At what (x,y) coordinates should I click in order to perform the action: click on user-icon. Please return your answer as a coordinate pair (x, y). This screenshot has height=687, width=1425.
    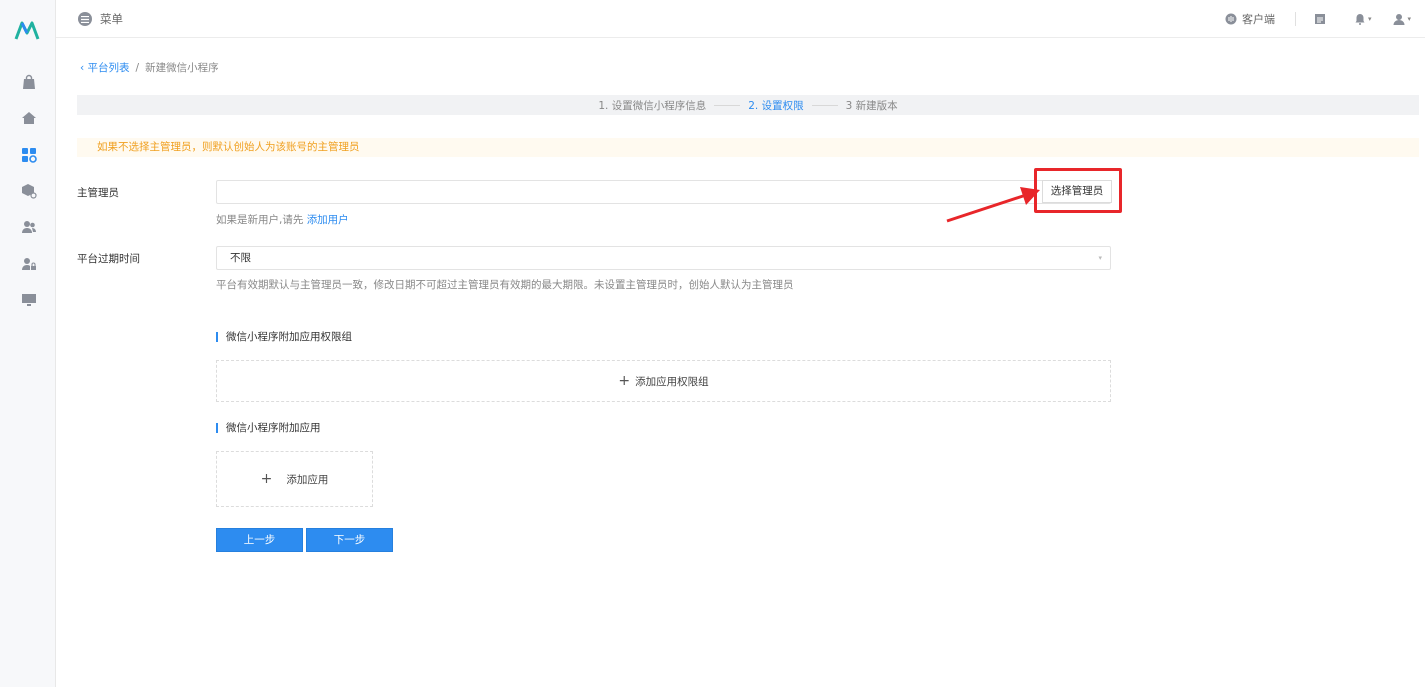
    Looking at the image, I should click on (1399, 19).